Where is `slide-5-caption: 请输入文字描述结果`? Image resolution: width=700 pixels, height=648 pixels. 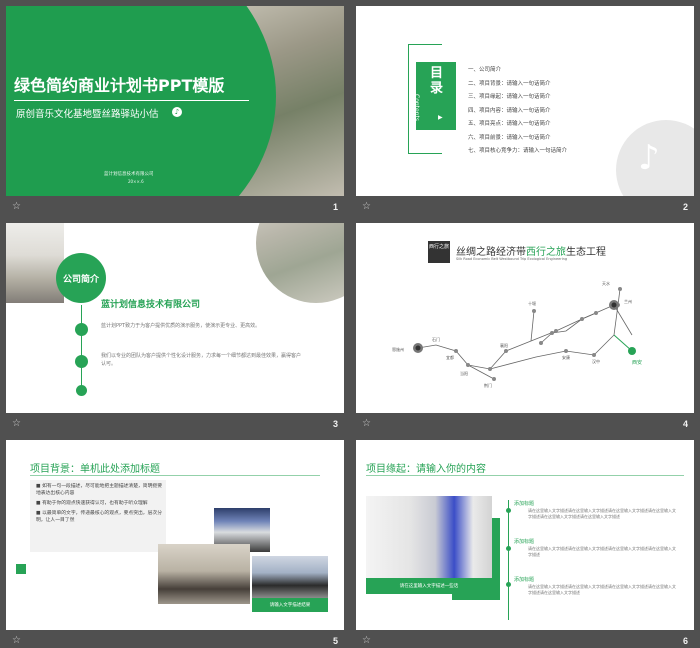 slide-5-caption: 请输入文字描述结果 is located at coordinates (290, 605).